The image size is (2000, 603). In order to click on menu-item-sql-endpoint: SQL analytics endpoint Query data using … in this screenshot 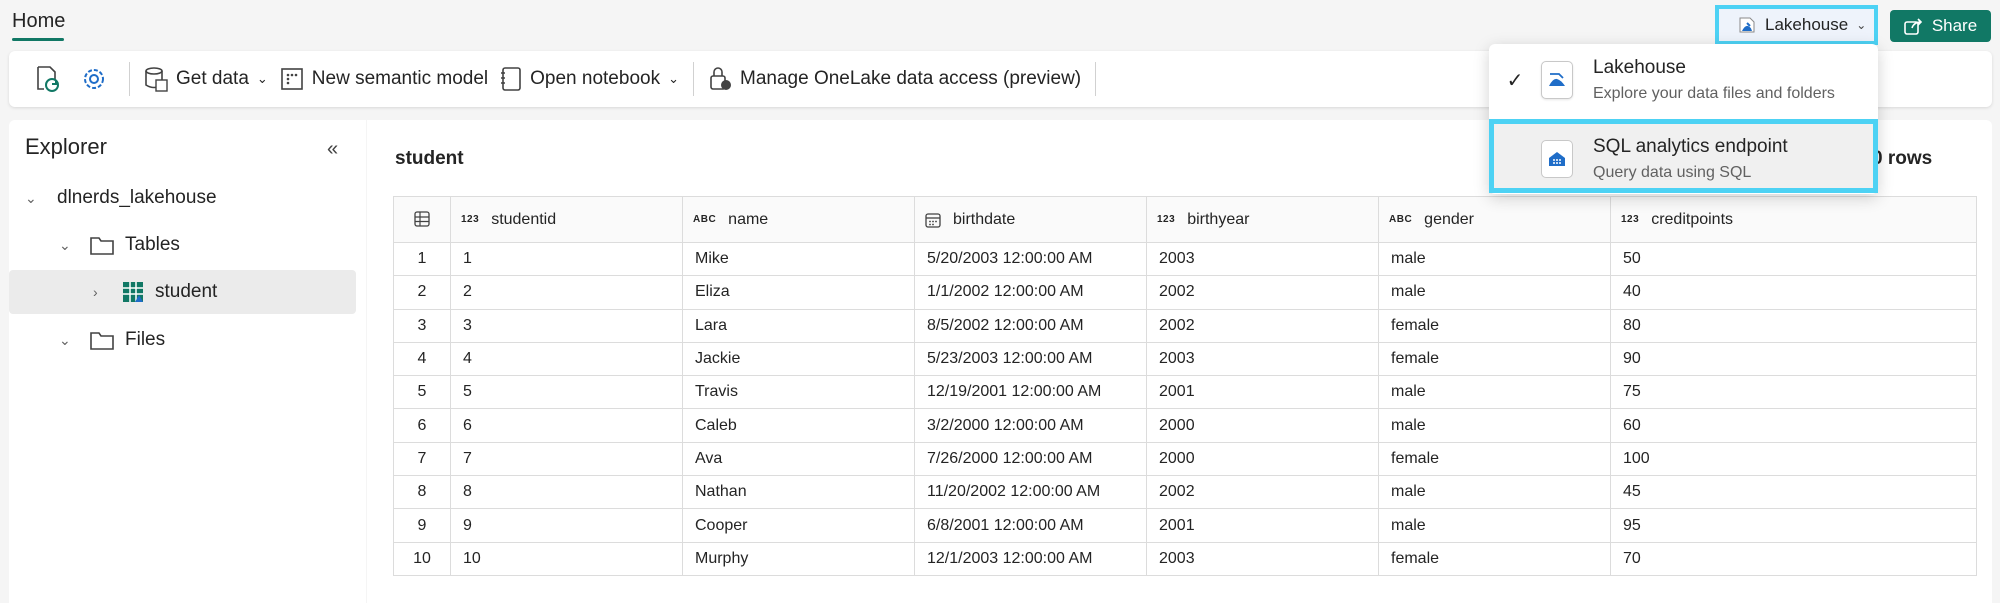, I will do `click(1683, 156)`.